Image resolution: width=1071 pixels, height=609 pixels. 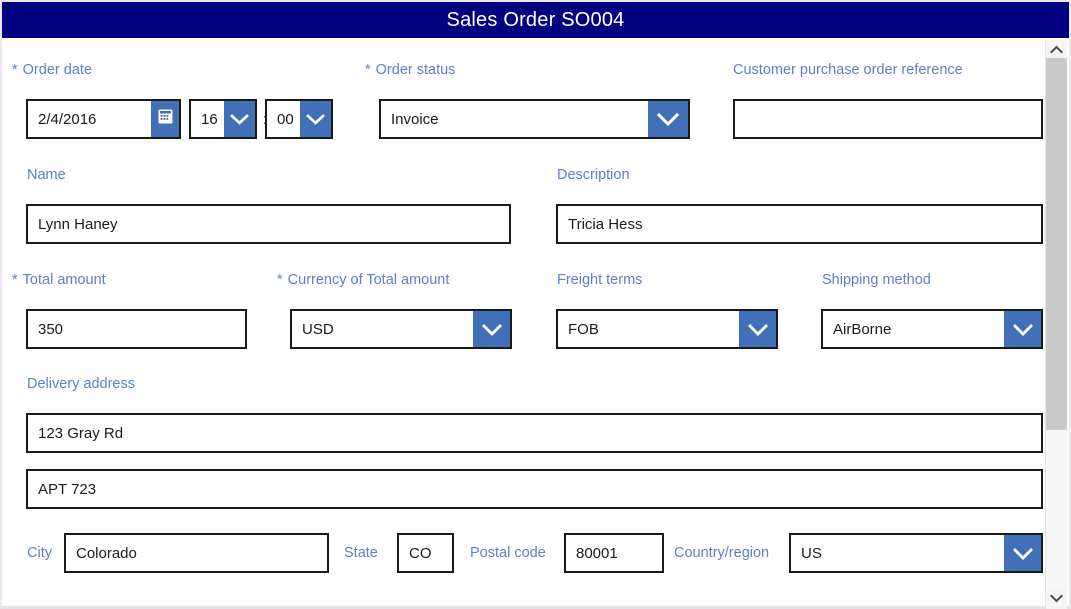 I want to click on order-status-dropdown-button, so click(x=668, y=119).